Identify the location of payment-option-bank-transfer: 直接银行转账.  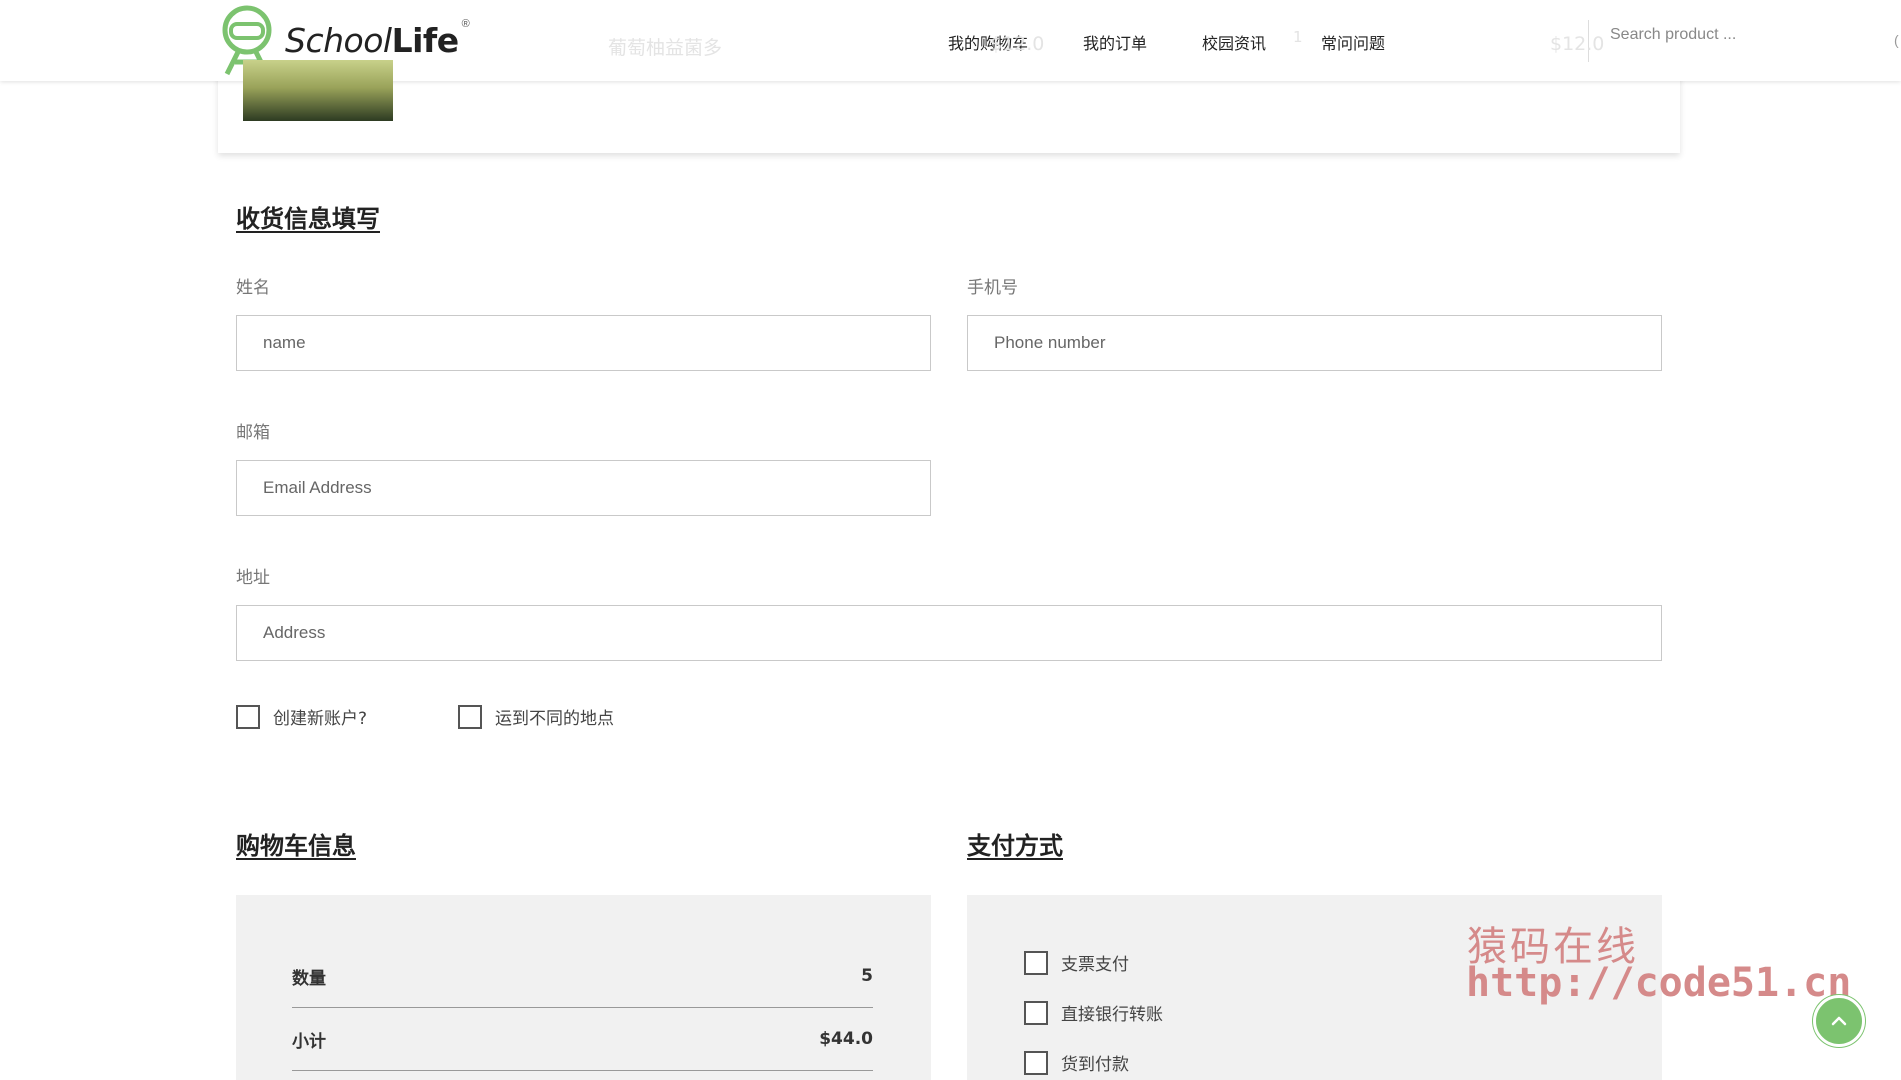
(1093, 1012).